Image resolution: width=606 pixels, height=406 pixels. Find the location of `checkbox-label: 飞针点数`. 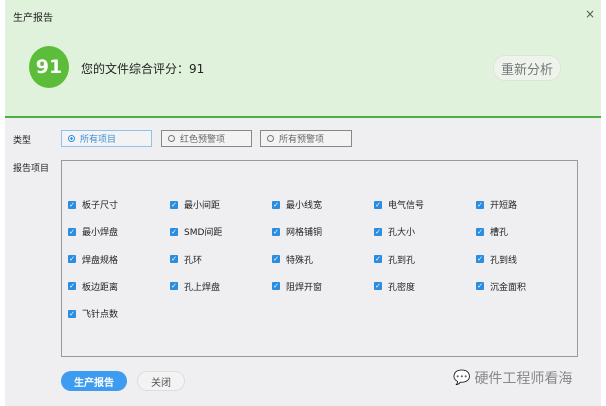

checkbox-label: 飞针点数 is located at coordinates (100, 315).